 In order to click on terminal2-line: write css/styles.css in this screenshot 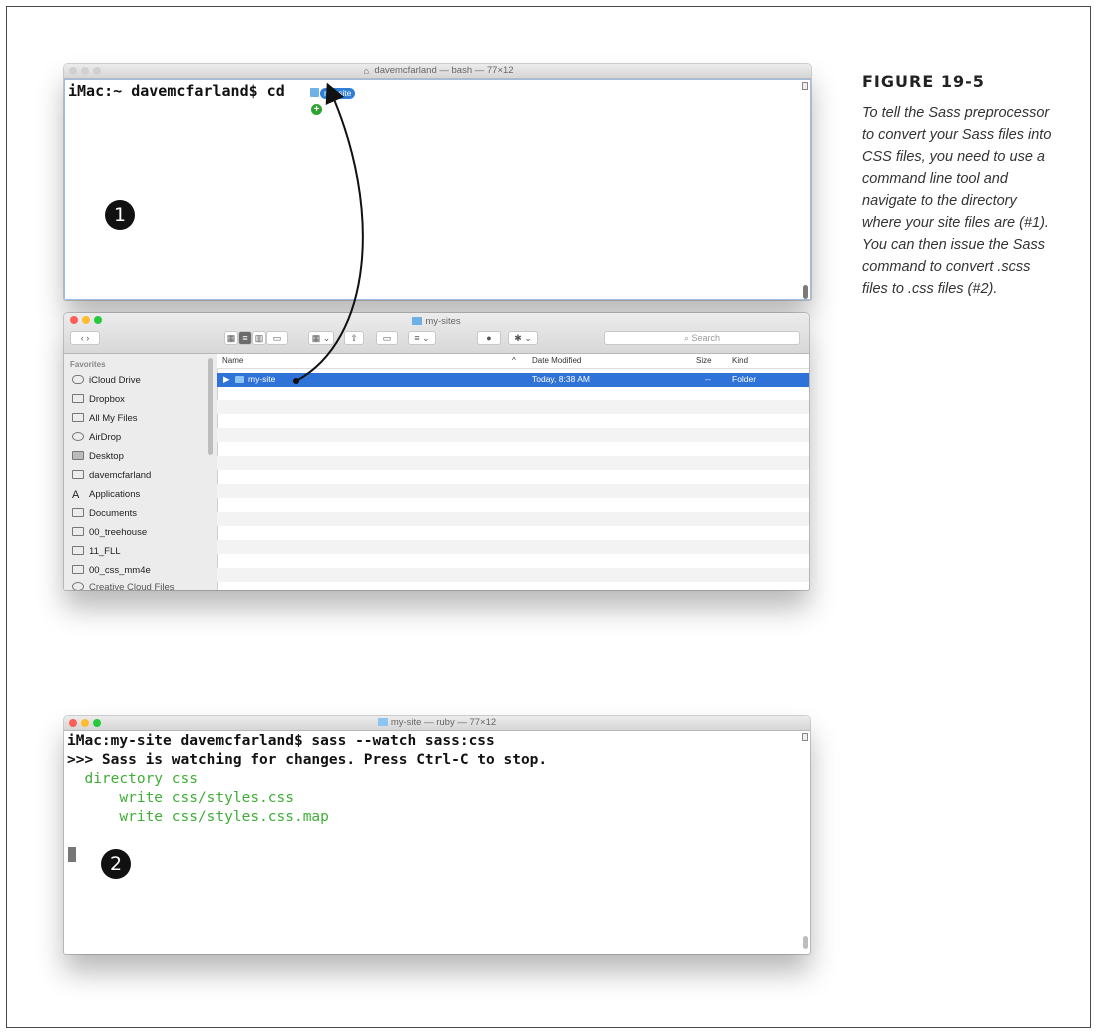, I will do `click(180, 798)`.